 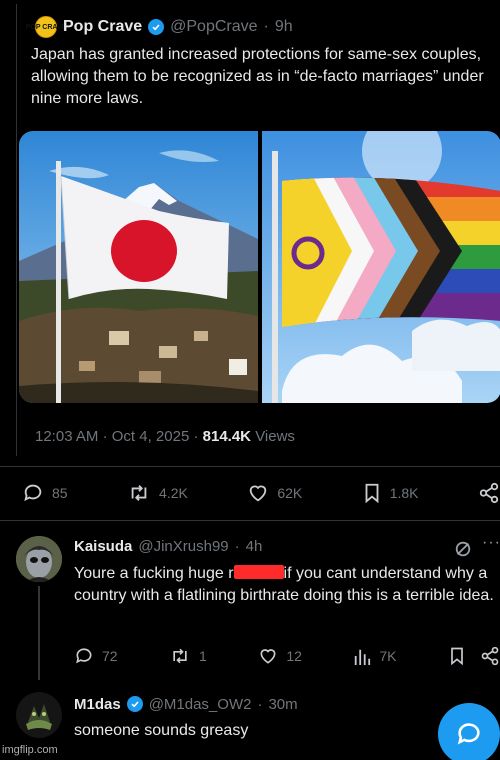 I want to click on grok-icon, so click(x=463, y=549).